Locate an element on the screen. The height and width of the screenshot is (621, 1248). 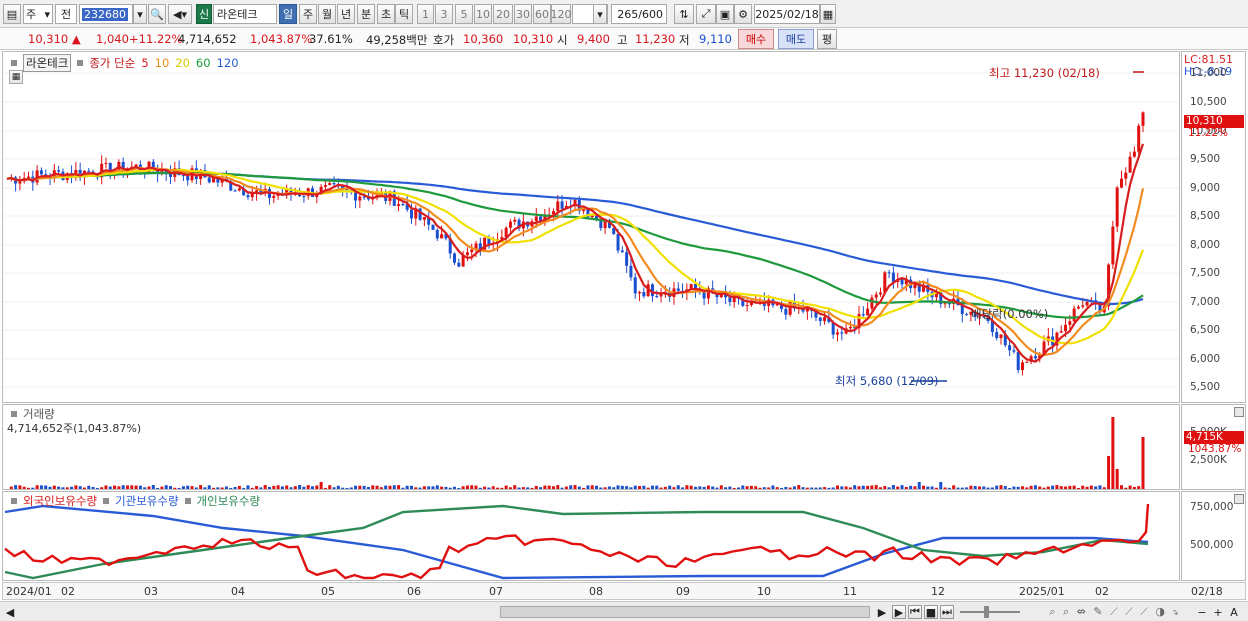
scroll-left-arrow-icon: ◀ is located at coordinates (10, 612).